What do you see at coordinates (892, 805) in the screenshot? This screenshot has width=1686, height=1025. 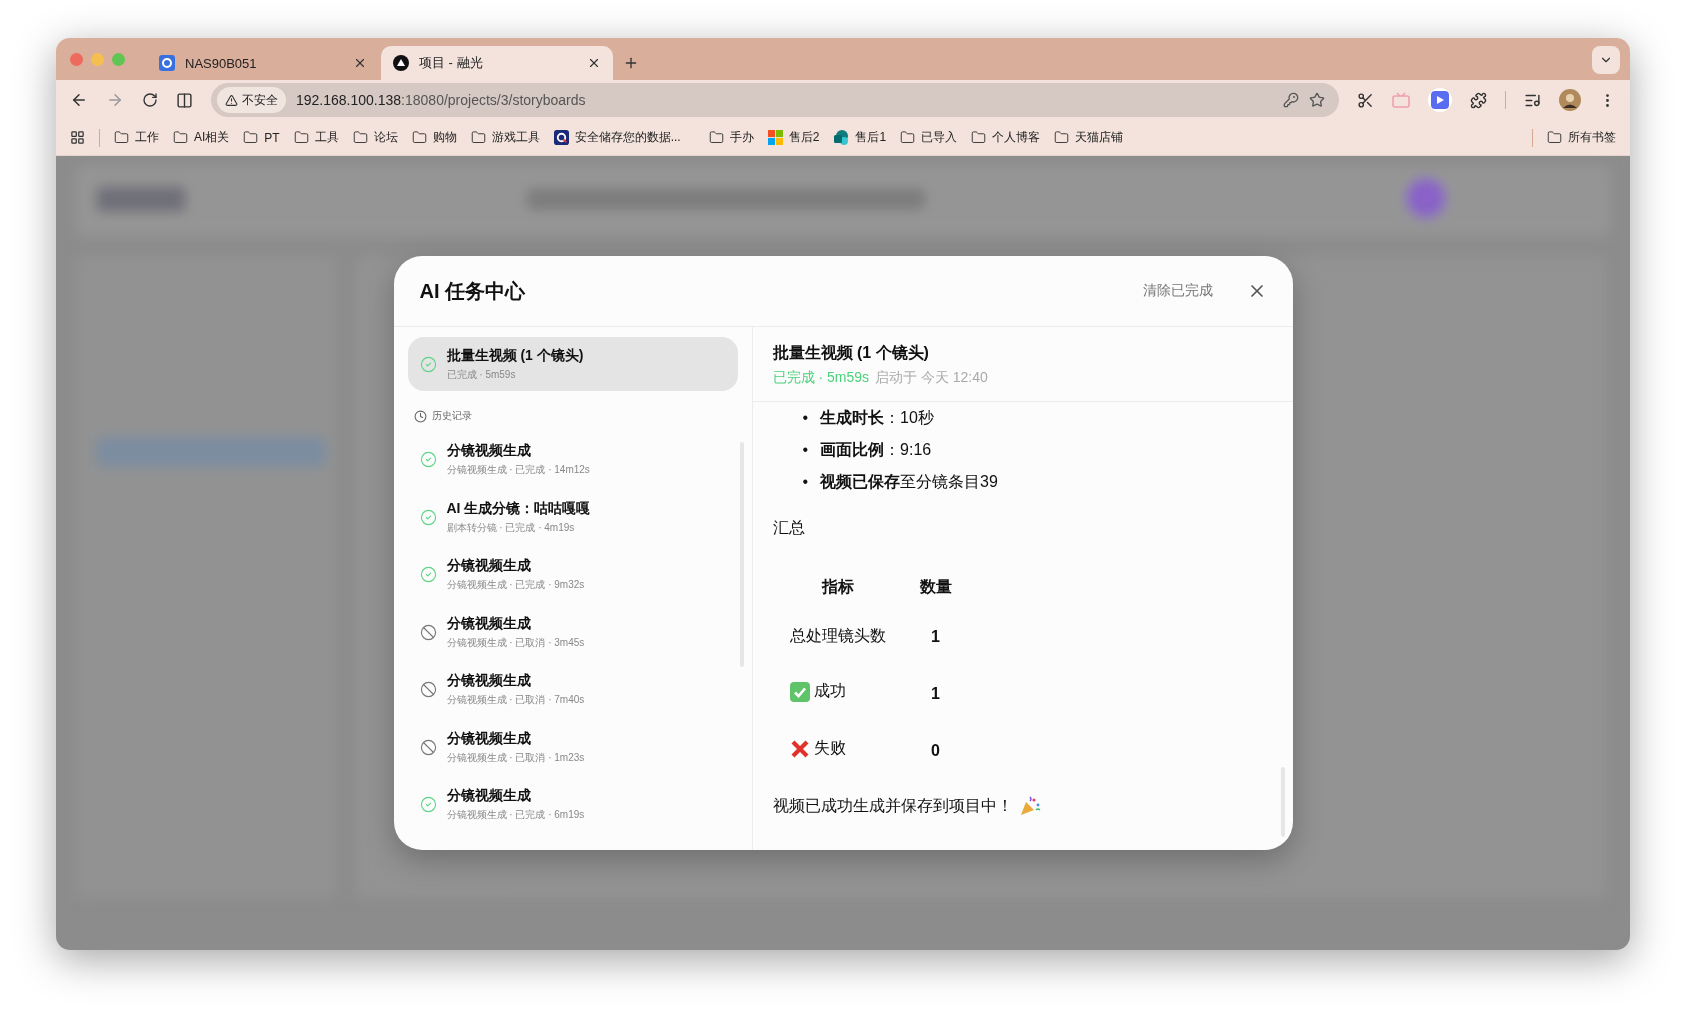 I see `closing-message: 视频已成功生成并保存到项目中！` at bounding box center [892, 805].